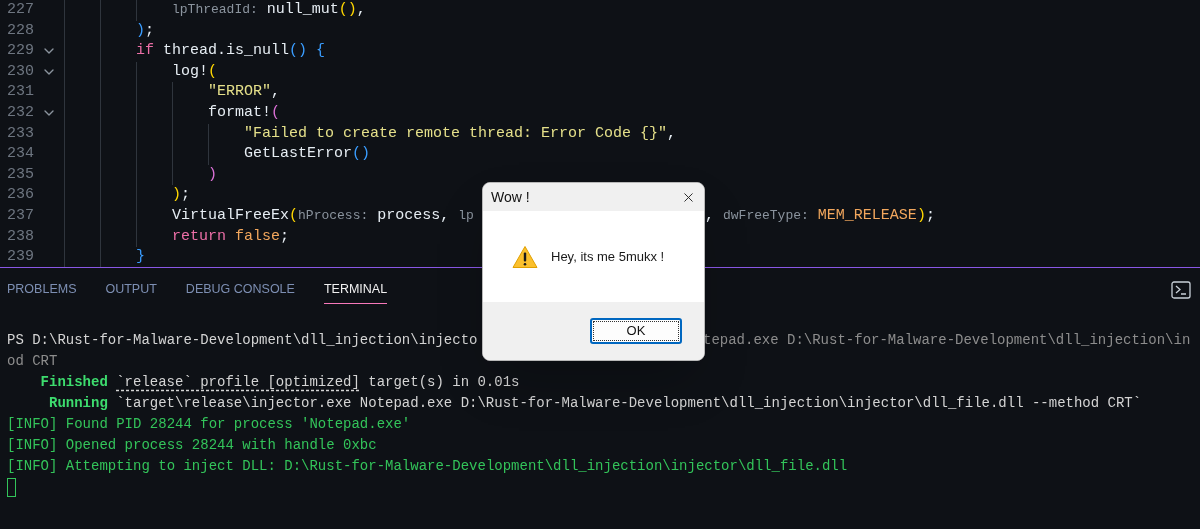  What do you see at coordinates (231, 236) in the screenshot?
I see `code-line: return false;` at bounding box center [231, 236].